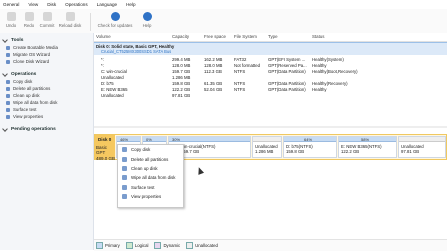 The height and width of the screenshot is (251, 447). What do you see at coordinates (318, 36) in the screenshot?
I see `col-status: Status` at bounding box center [318, 36].